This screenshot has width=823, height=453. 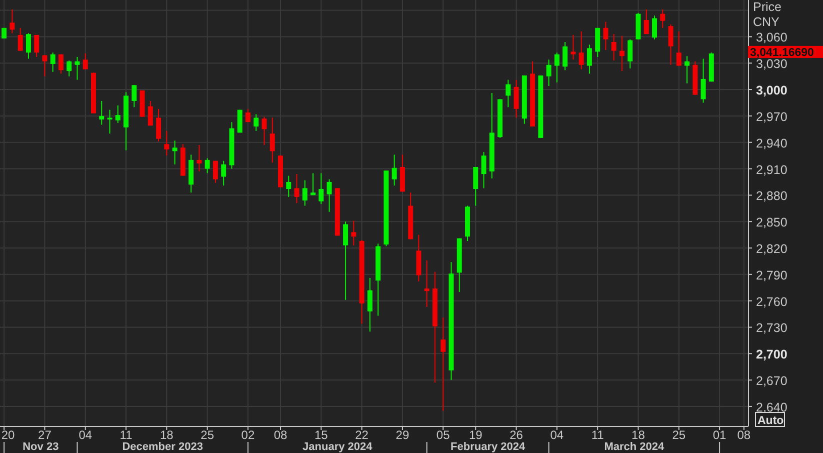 What do you see at coordinates (403, 435) in the screenshot?
I see `x-axis-label: 29` at bounding box center [403, 435].